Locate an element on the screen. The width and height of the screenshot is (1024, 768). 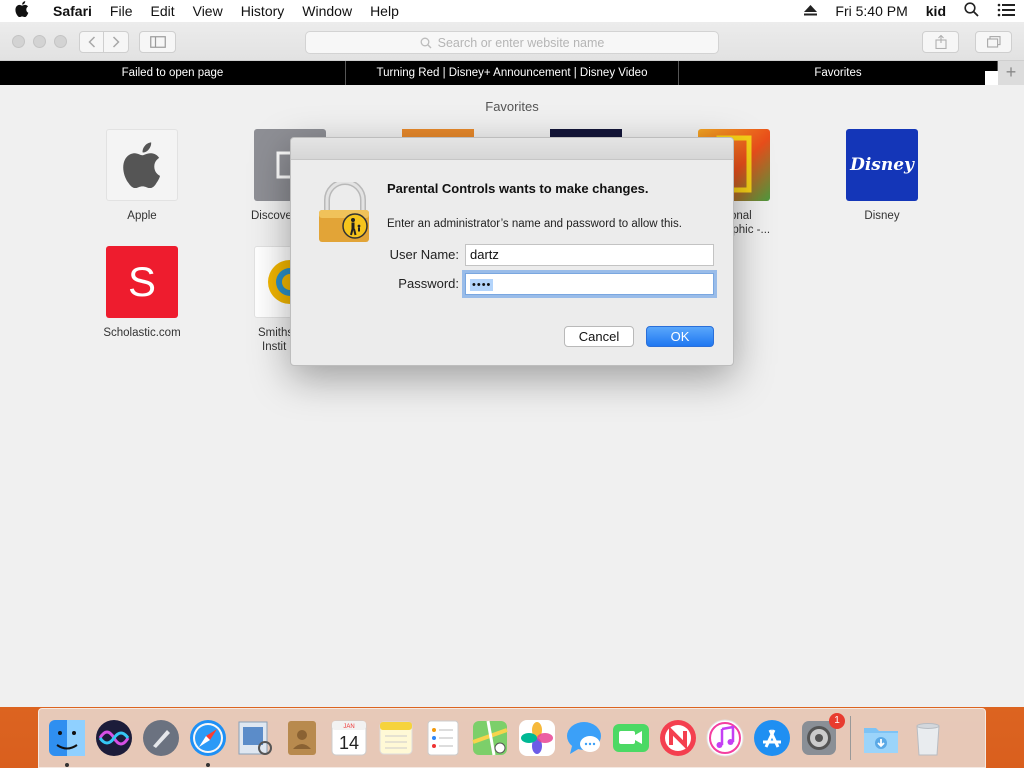
toolbar: Search or enter website name is located at coordinates (512, 41).